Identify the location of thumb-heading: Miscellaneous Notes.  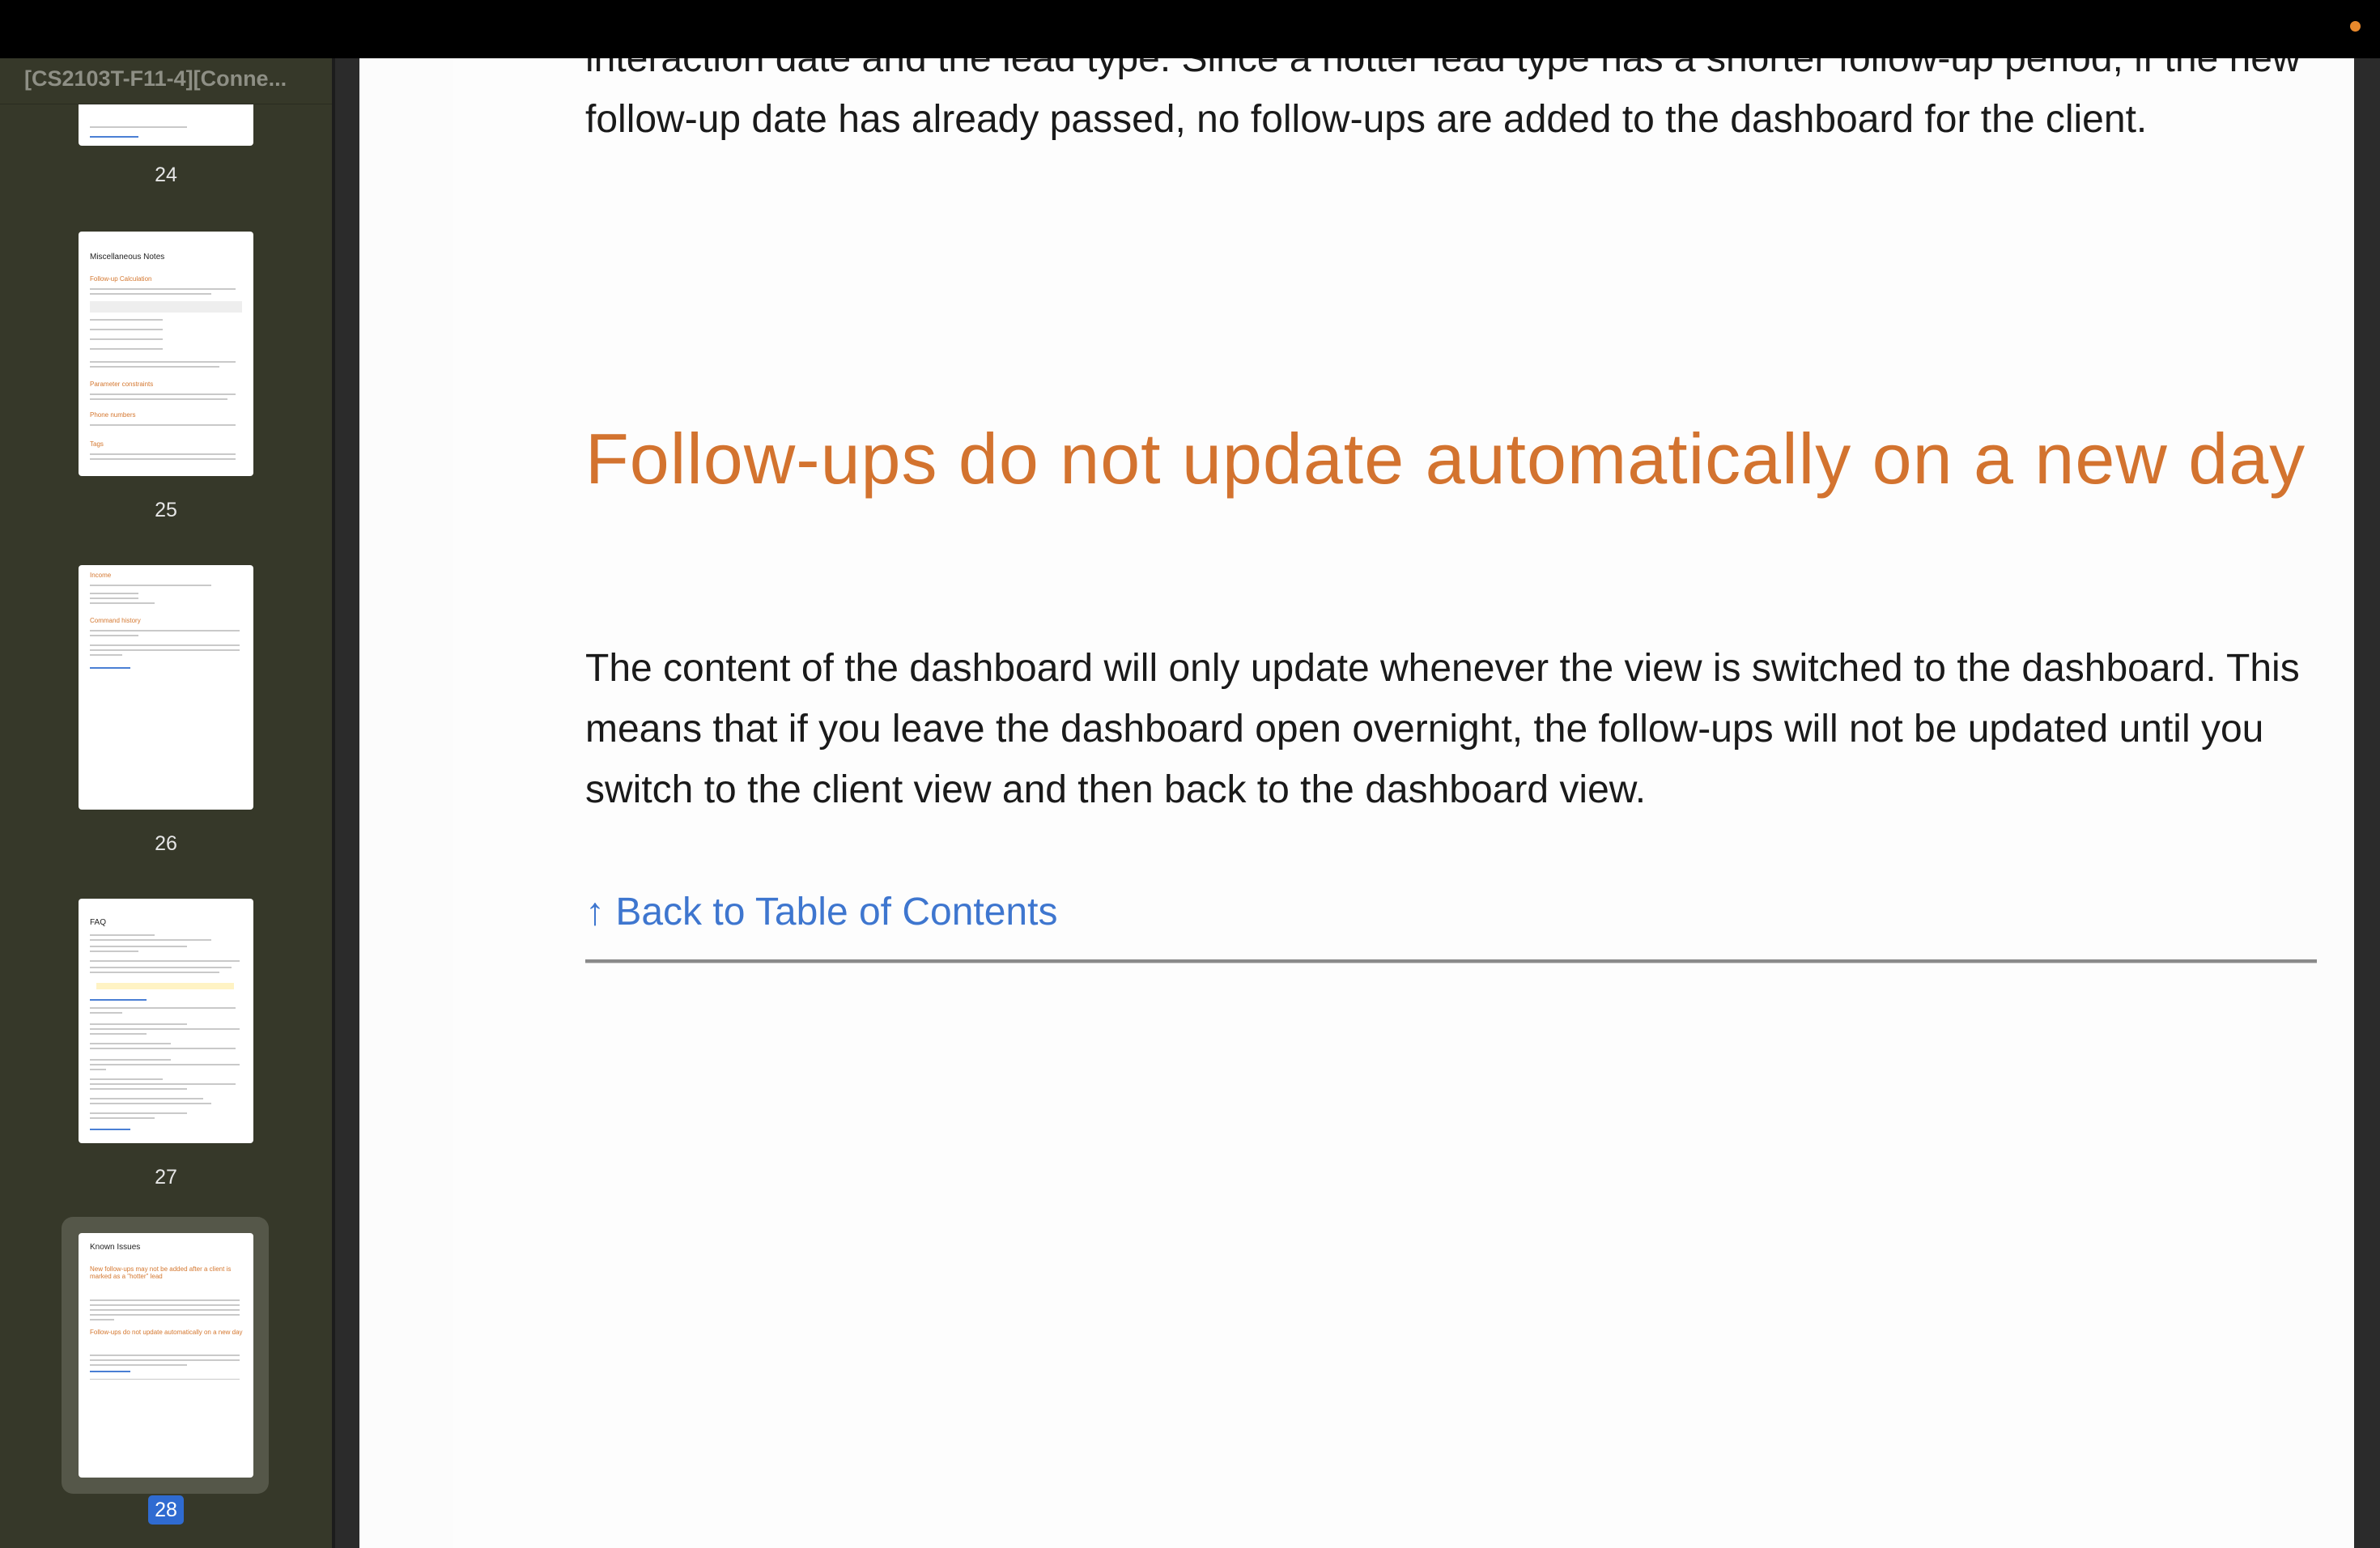
(127, 257).